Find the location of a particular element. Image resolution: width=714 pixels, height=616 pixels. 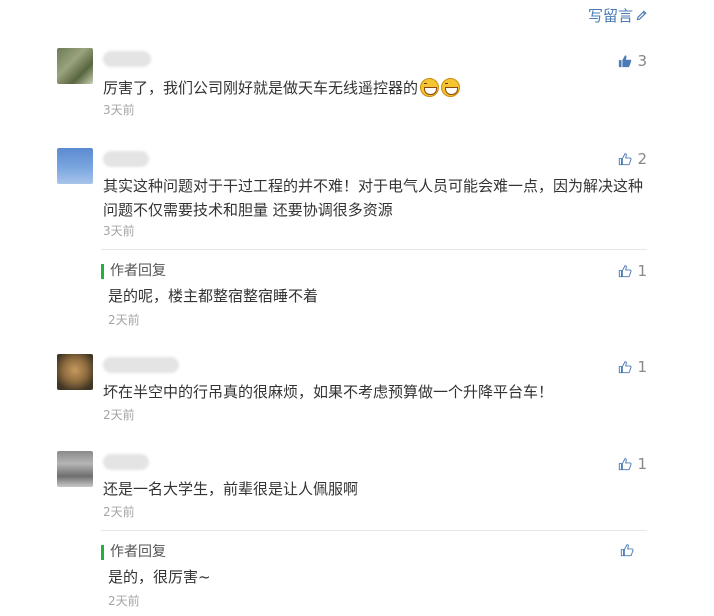

pencil-icon is located at coordinates (641, 15).